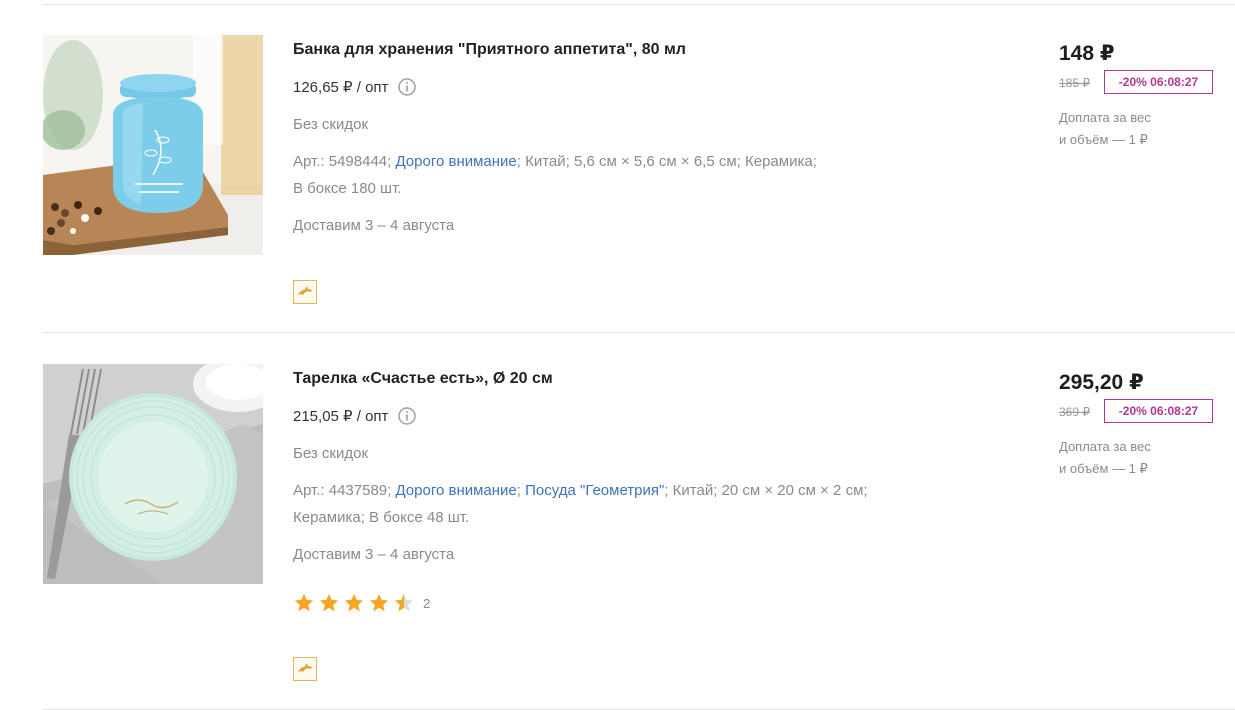 The height and width of the screenshot is (710, 1235). Describe the element at coordinates (639, 332) in the screenshot. I see `divider-middle` at that location.